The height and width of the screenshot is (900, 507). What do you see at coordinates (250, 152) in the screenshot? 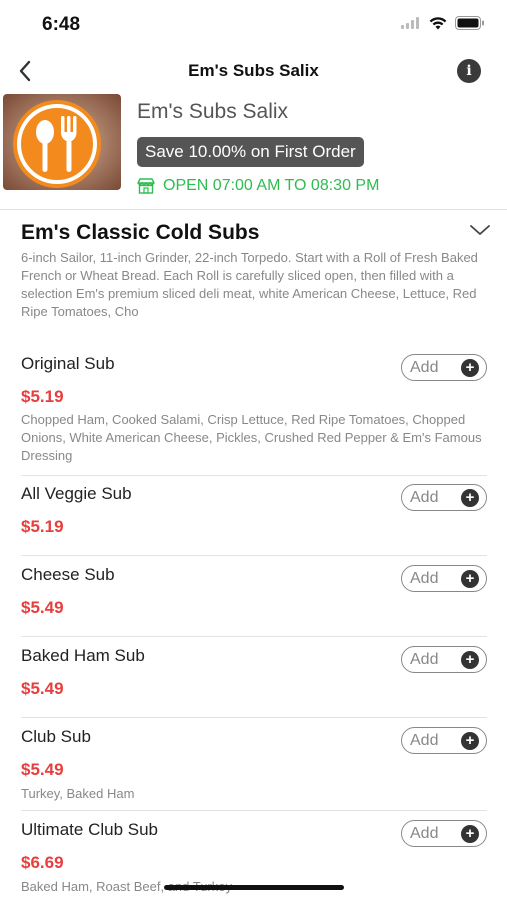
I see `promo-badge: Save 10.00% on First Order` at bounding box center [250, 152].